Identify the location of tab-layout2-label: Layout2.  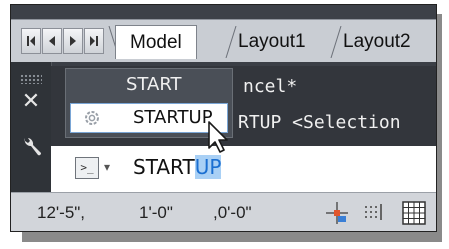
(377, 41).